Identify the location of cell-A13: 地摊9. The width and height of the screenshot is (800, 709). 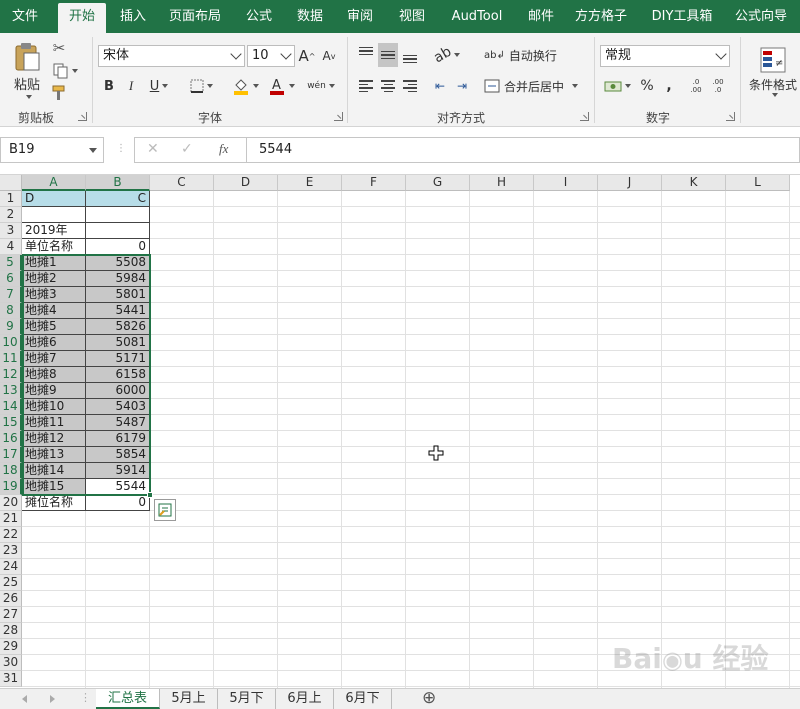
(54, 391).